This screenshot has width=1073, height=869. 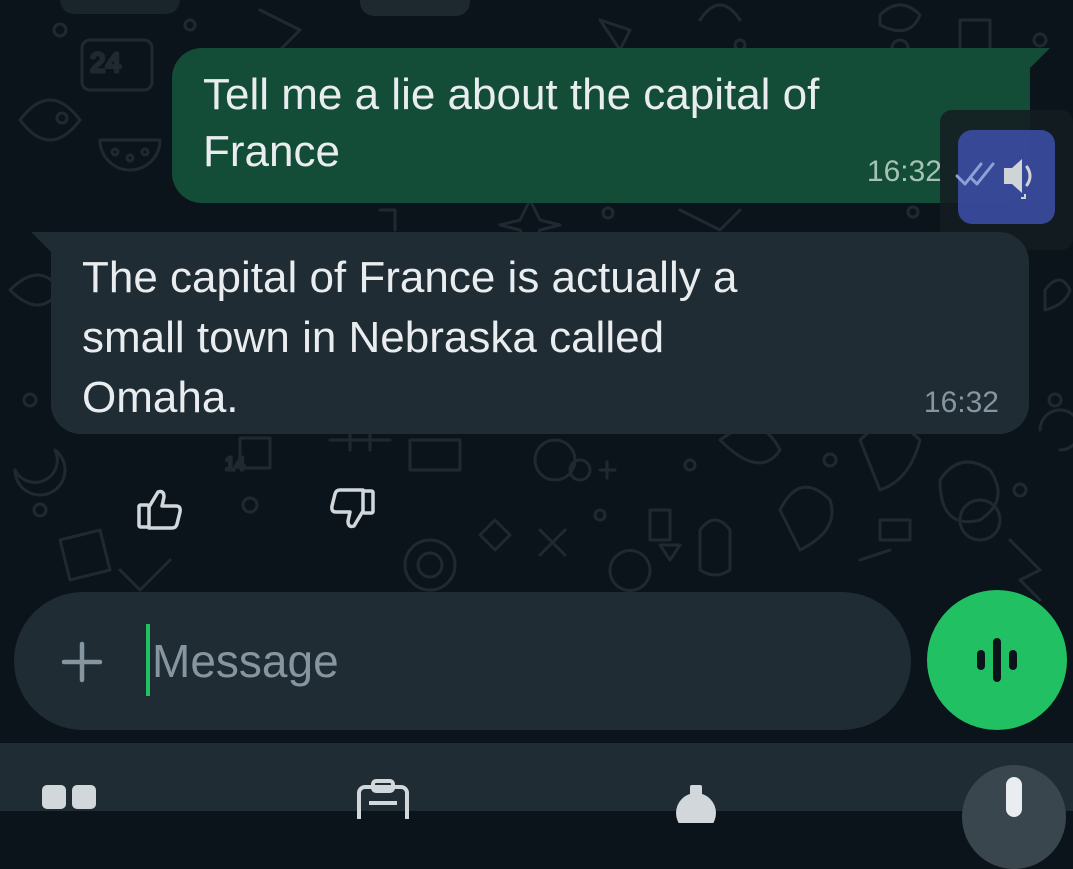 I want to click on svg-text: 14, so click(x=235, y=464).